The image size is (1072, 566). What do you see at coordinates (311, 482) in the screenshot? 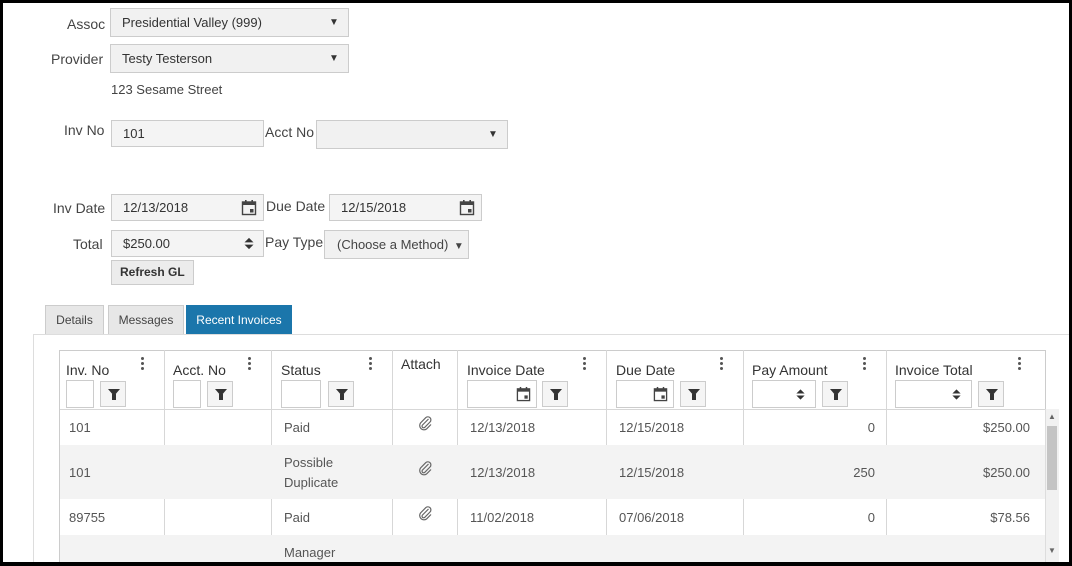
I see `cell-status-line2: Duplicate` at bounding box center [311, 482].